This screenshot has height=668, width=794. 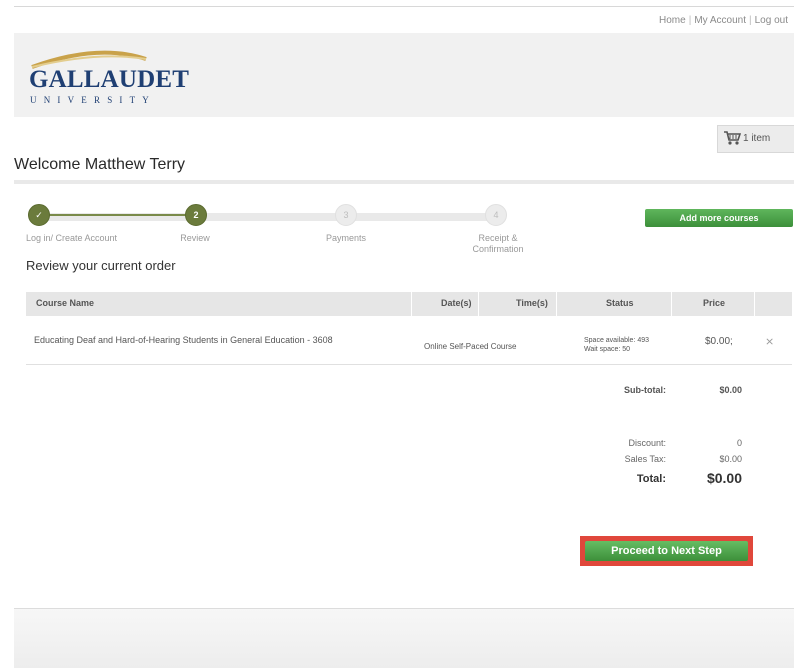 What do you see at coordinates (720, 20) in the screenshot?
I see `my-account-link: My Account` at bounding box center [720, 20].